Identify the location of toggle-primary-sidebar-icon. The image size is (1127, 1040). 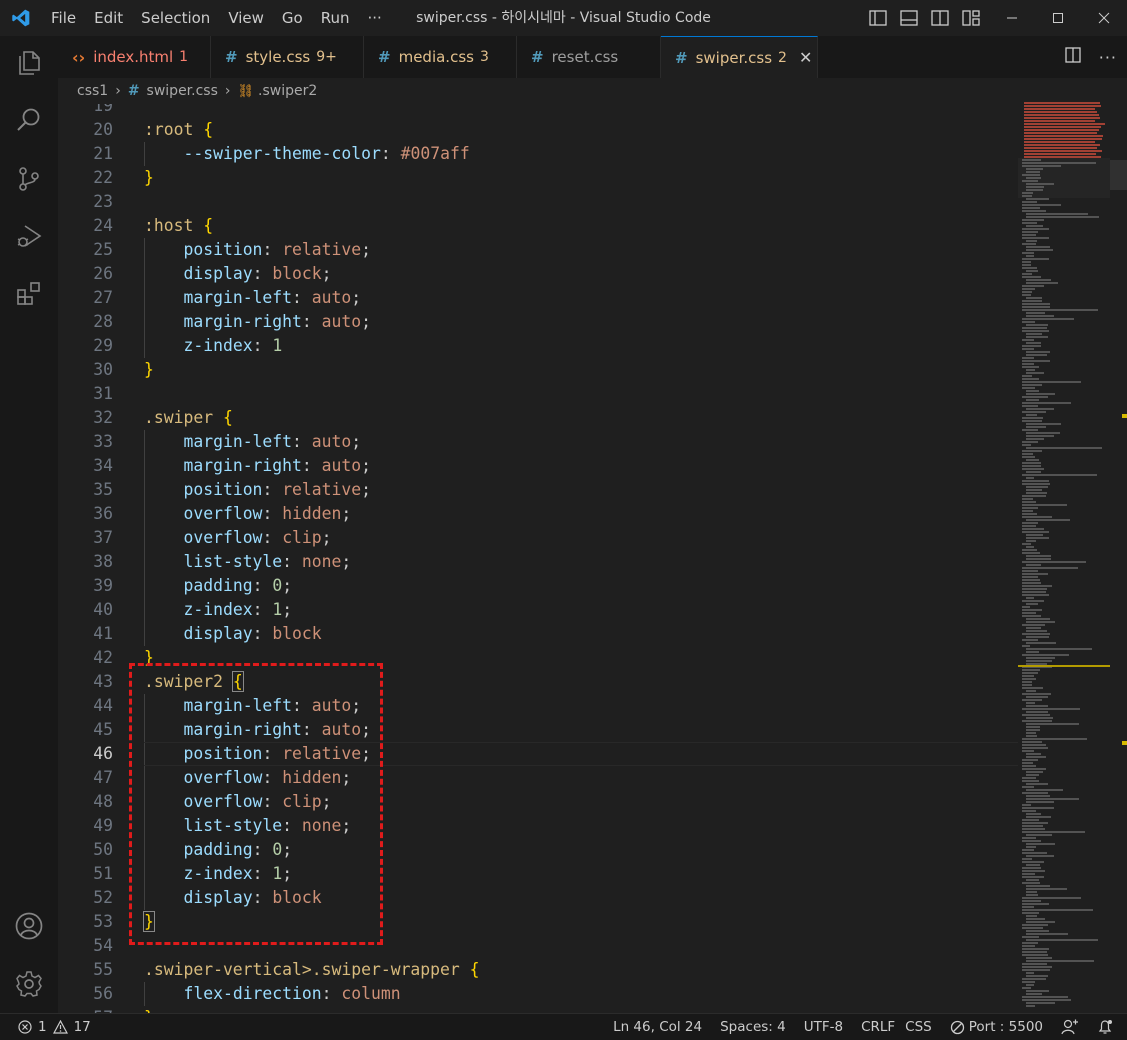
(878, 18).